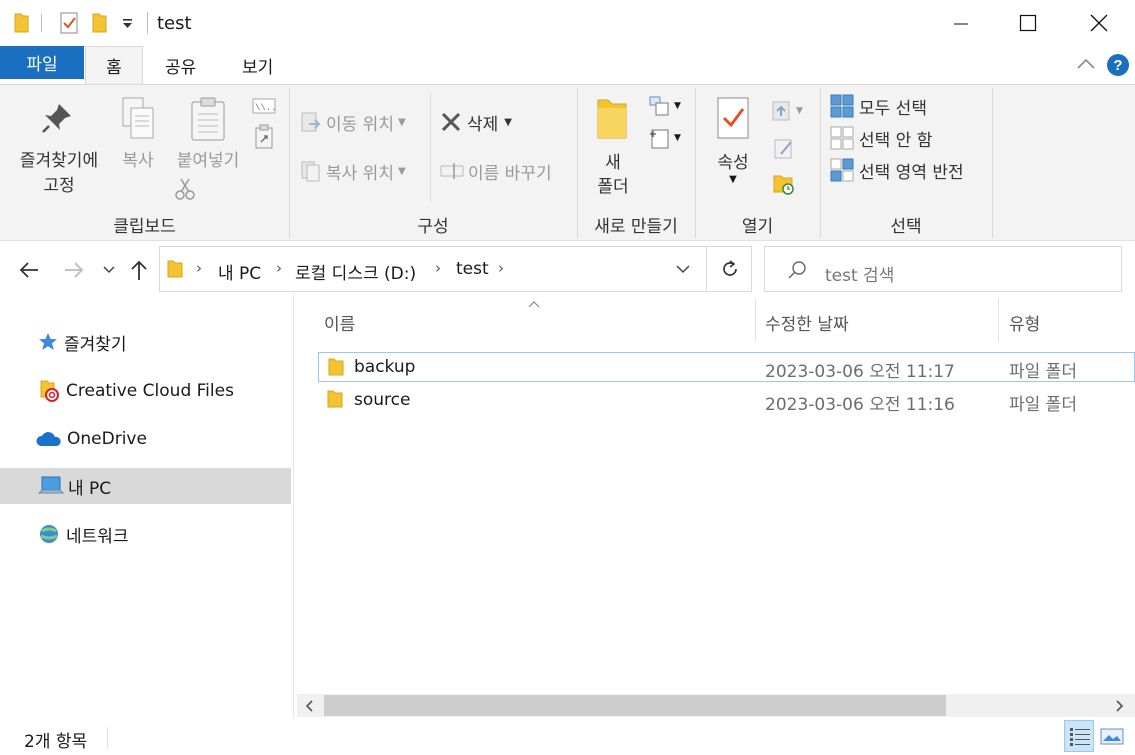  What do you see at coordinates (208, 136) in the screenshot?
I see `paste-button: 붙여넣기` at bounding box center [208, 136].